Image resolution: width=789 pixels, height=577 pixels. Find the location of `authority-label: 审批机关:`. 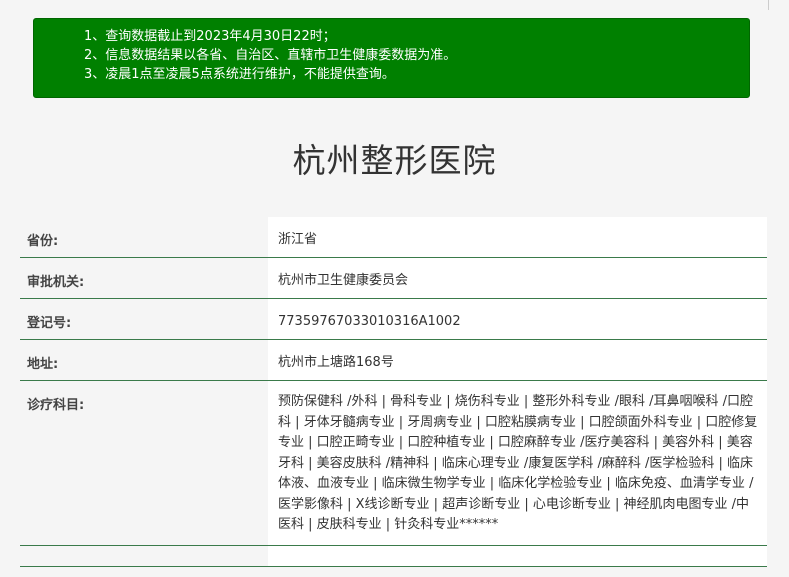

authority-label: 审批机关: is located at coordinates (144, 278).